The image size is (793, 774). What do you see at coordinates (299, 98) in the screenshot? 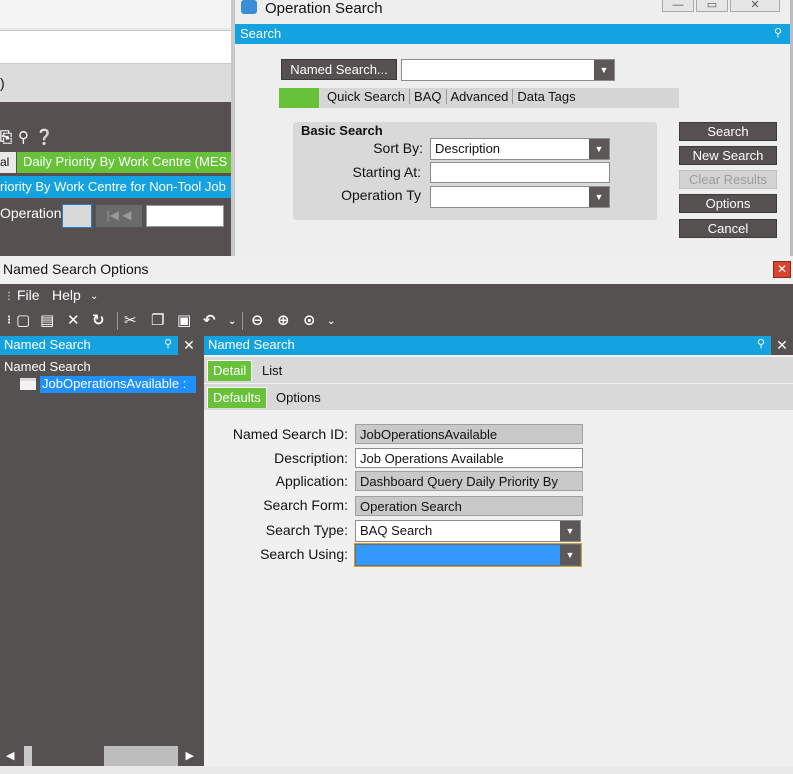
I see `tab-active-indicator` at bounding box center [299, 98].